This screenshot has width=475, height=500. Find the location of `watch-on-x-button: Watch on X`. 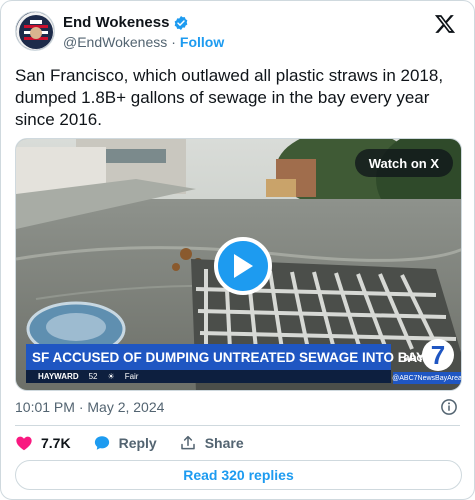

watch-on-x-button: Watch on X is located at coordinates (403, 163).